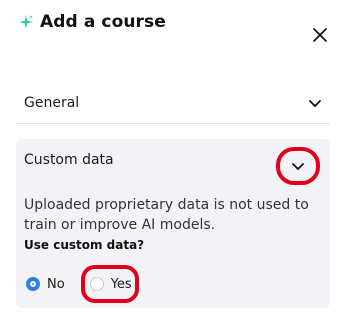 The image size is (346, 320). Describe the element at coordinates (26, 22) in the screenshot. I see `sparkle-icon` at that location.